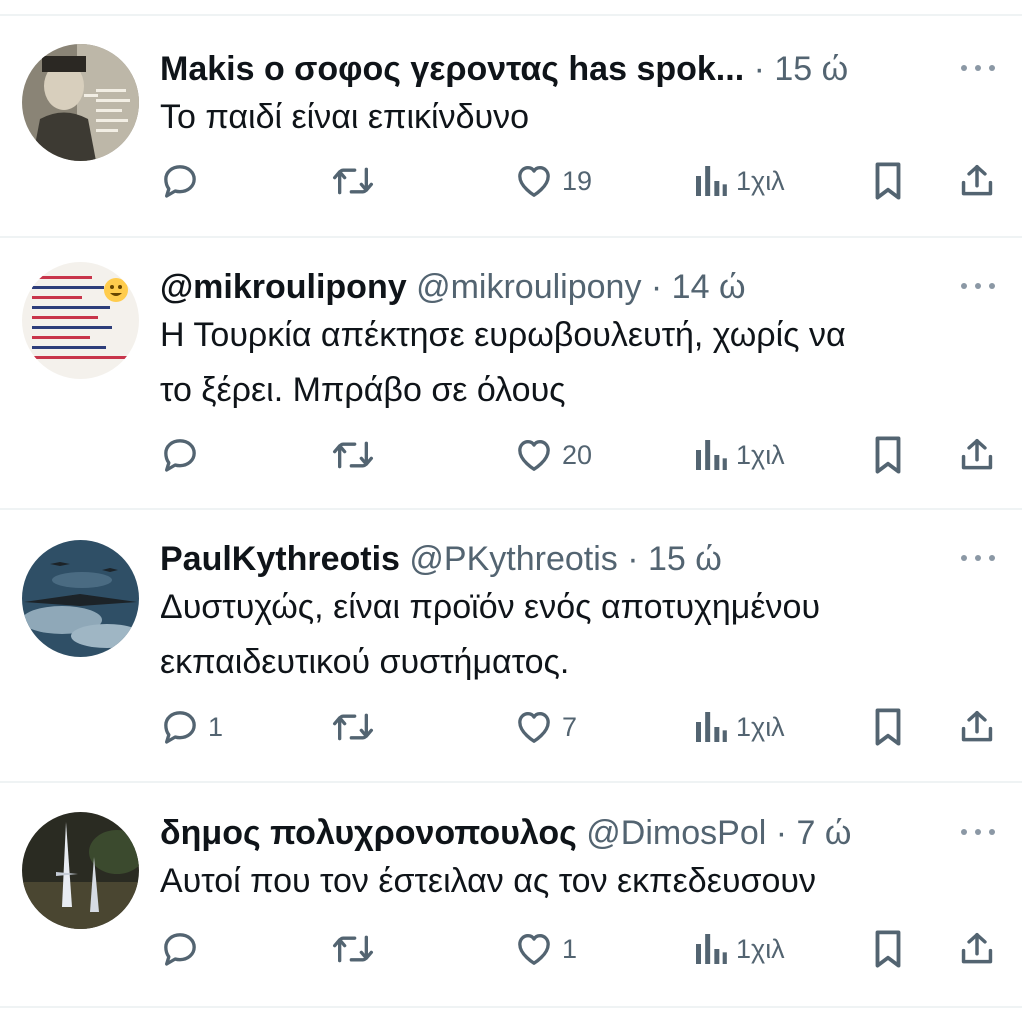 The width and height of the screenshot is (1022, 1024). I want to click on tweet-text-line: Το παιδί είναι επικίνδυνο, so click(345, 117).